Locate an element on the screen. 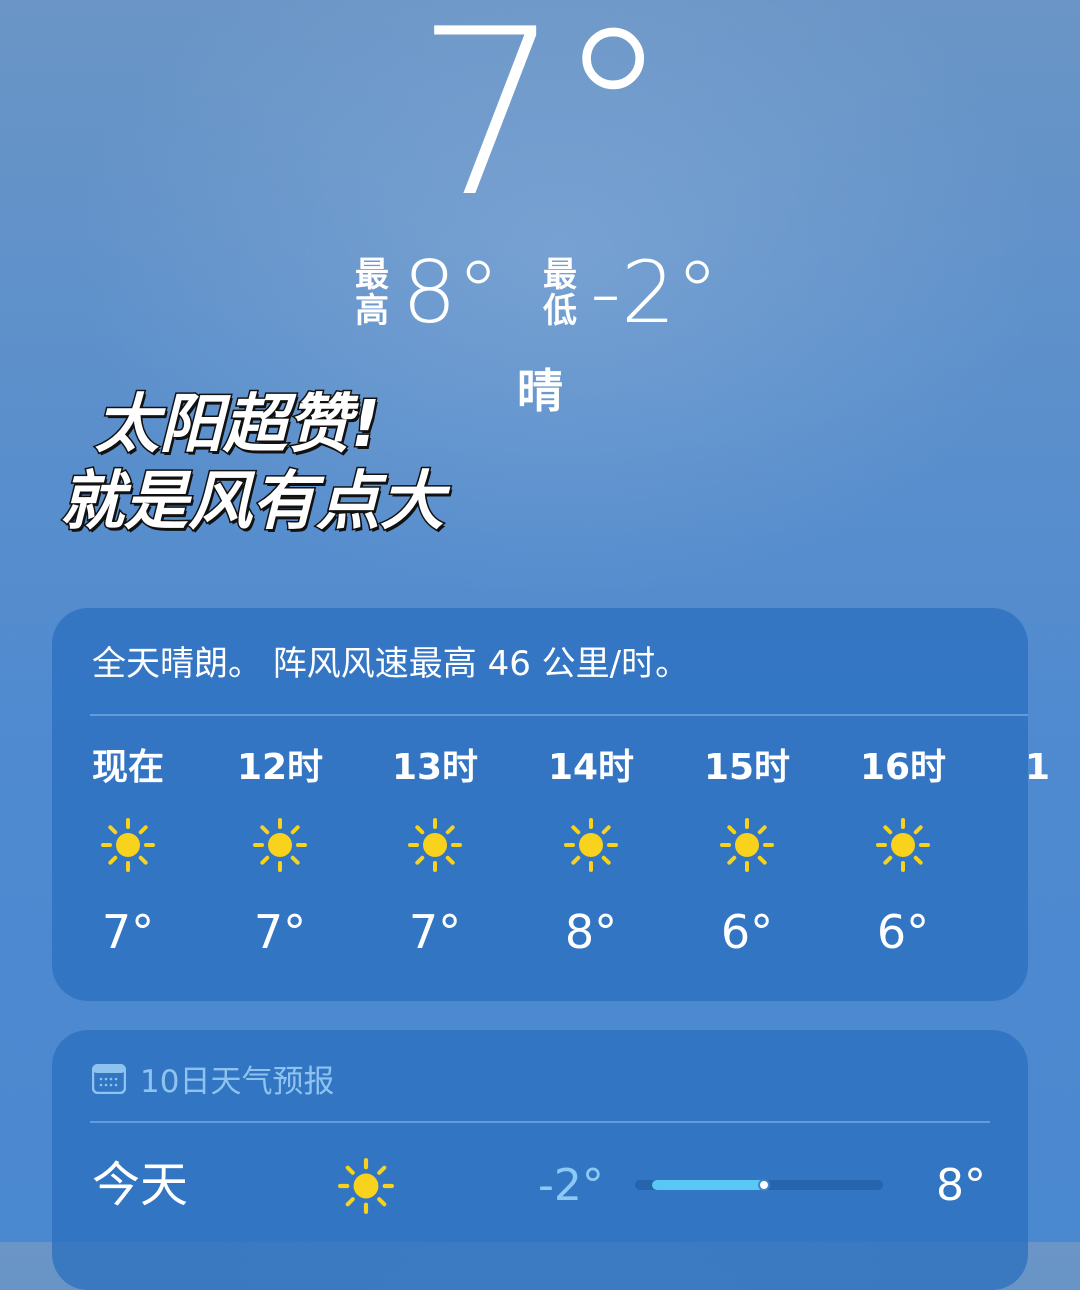 The image size is (1080, 1290). hour-label: 16时 is located at coordinates (903, 767).